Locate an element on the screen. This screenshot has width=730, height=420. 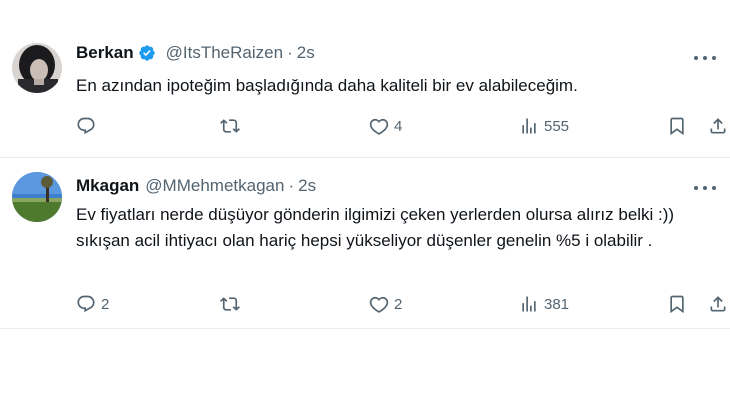
user-handle: @ItsTheRaizen is located at coordinates (224, 53).